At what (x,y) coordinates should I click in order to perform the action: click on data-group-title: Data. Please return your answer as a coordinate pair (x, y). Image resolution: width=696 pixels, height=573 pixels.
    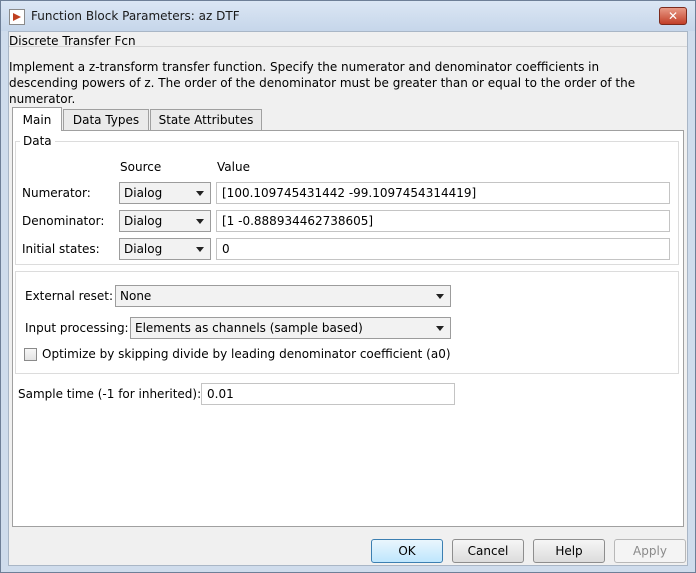
    Looking at the image, I should click on (37, 141).